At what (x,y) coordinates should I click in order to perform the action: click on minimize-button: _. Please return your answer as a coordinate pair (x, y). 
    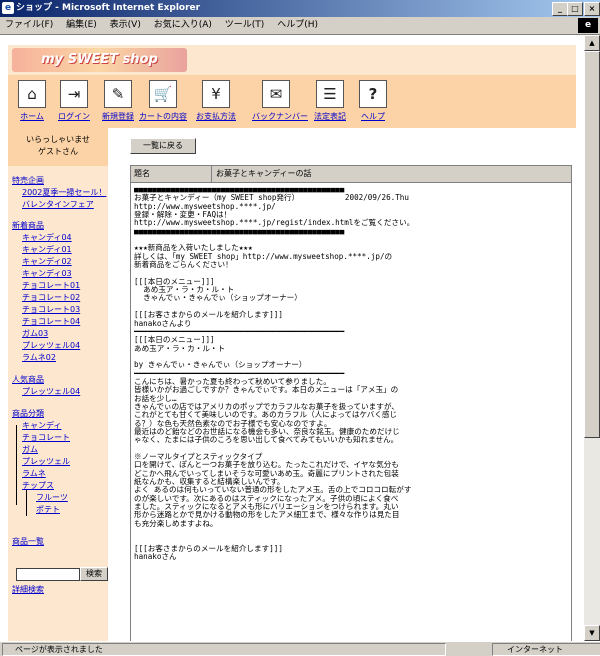
    Looking at the image, I should click on (560, 9).